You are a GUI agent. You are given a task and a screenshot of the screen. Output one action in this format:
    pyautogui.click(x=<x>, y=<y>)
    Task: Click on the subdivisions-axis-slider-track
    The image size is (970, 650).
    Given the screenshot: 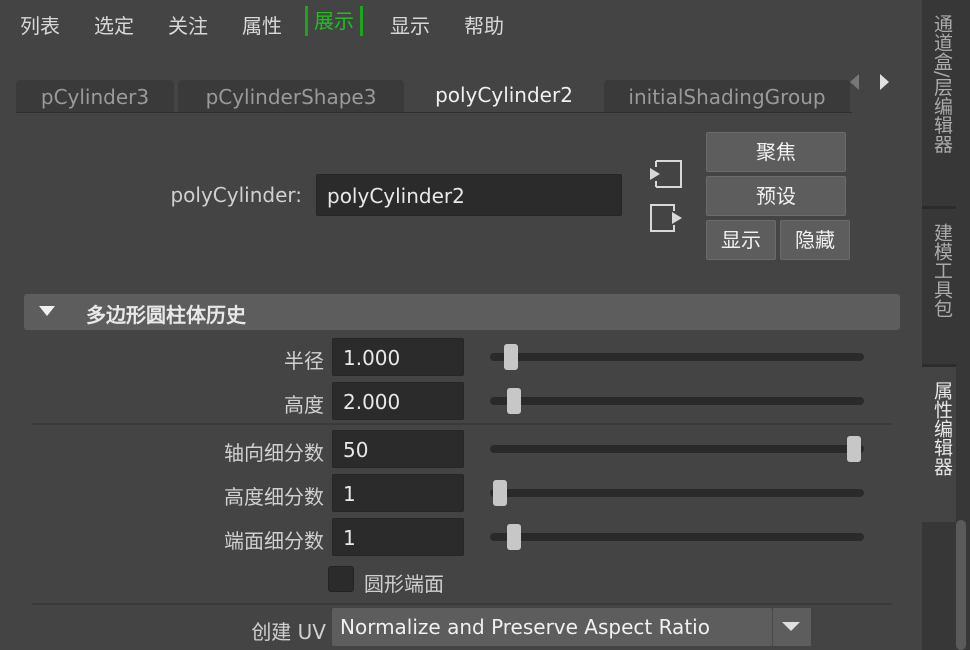 What is the action you would take?
    pyautogui.click(x=677, y=449)
    